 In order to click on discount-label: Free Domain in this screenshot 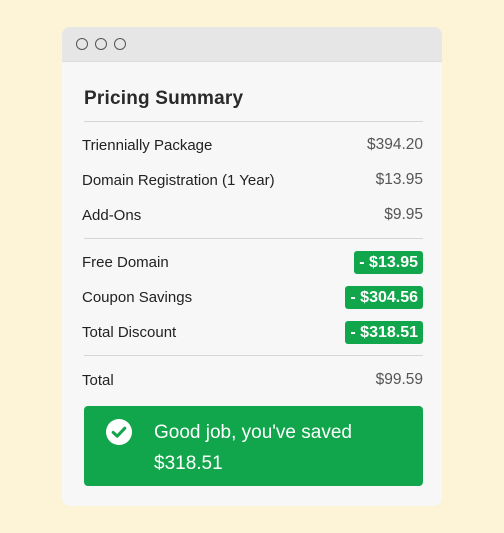, I will do `click(125, 262)`.